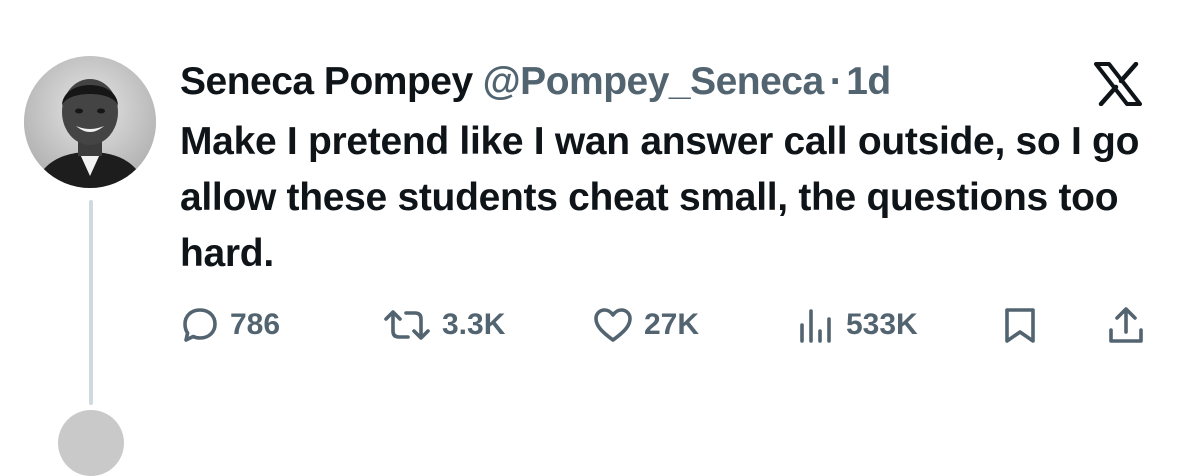 This screenshot has height=476, width=1179. Describe the element at coordinates (882, 324) in the screenshot. I see `views-count: 533K` at that location.